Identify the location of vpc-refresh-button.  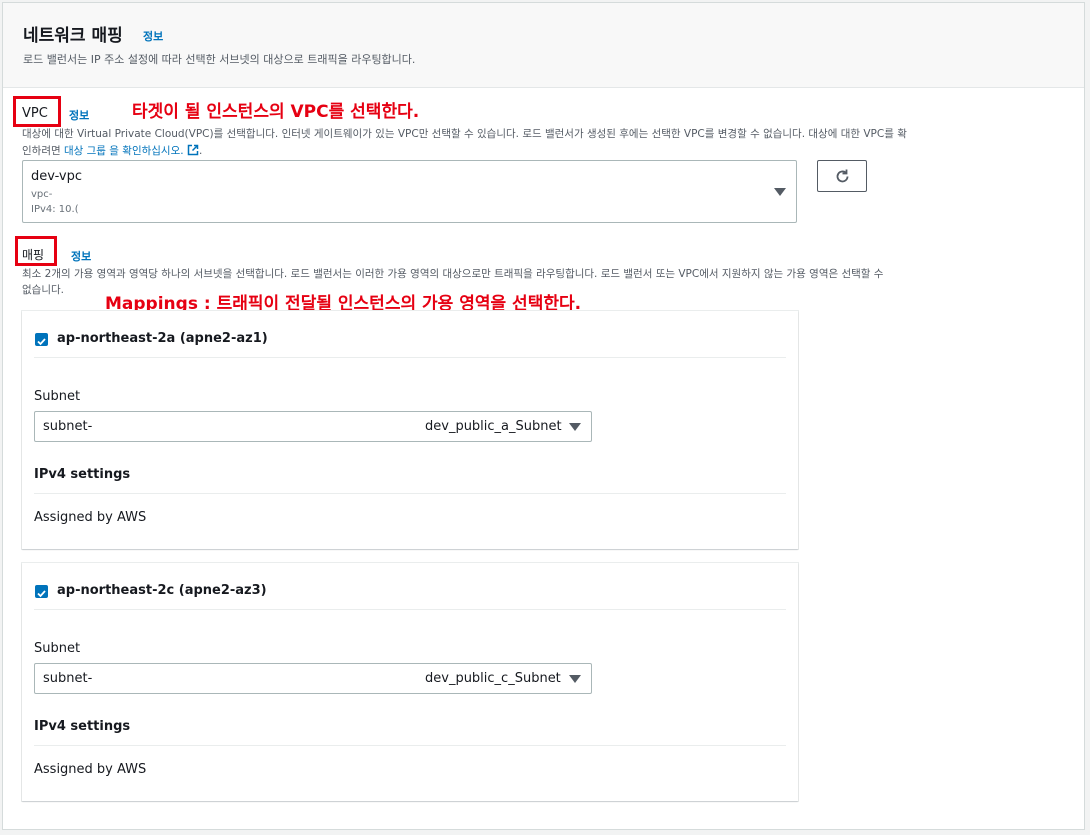
(842, 176).